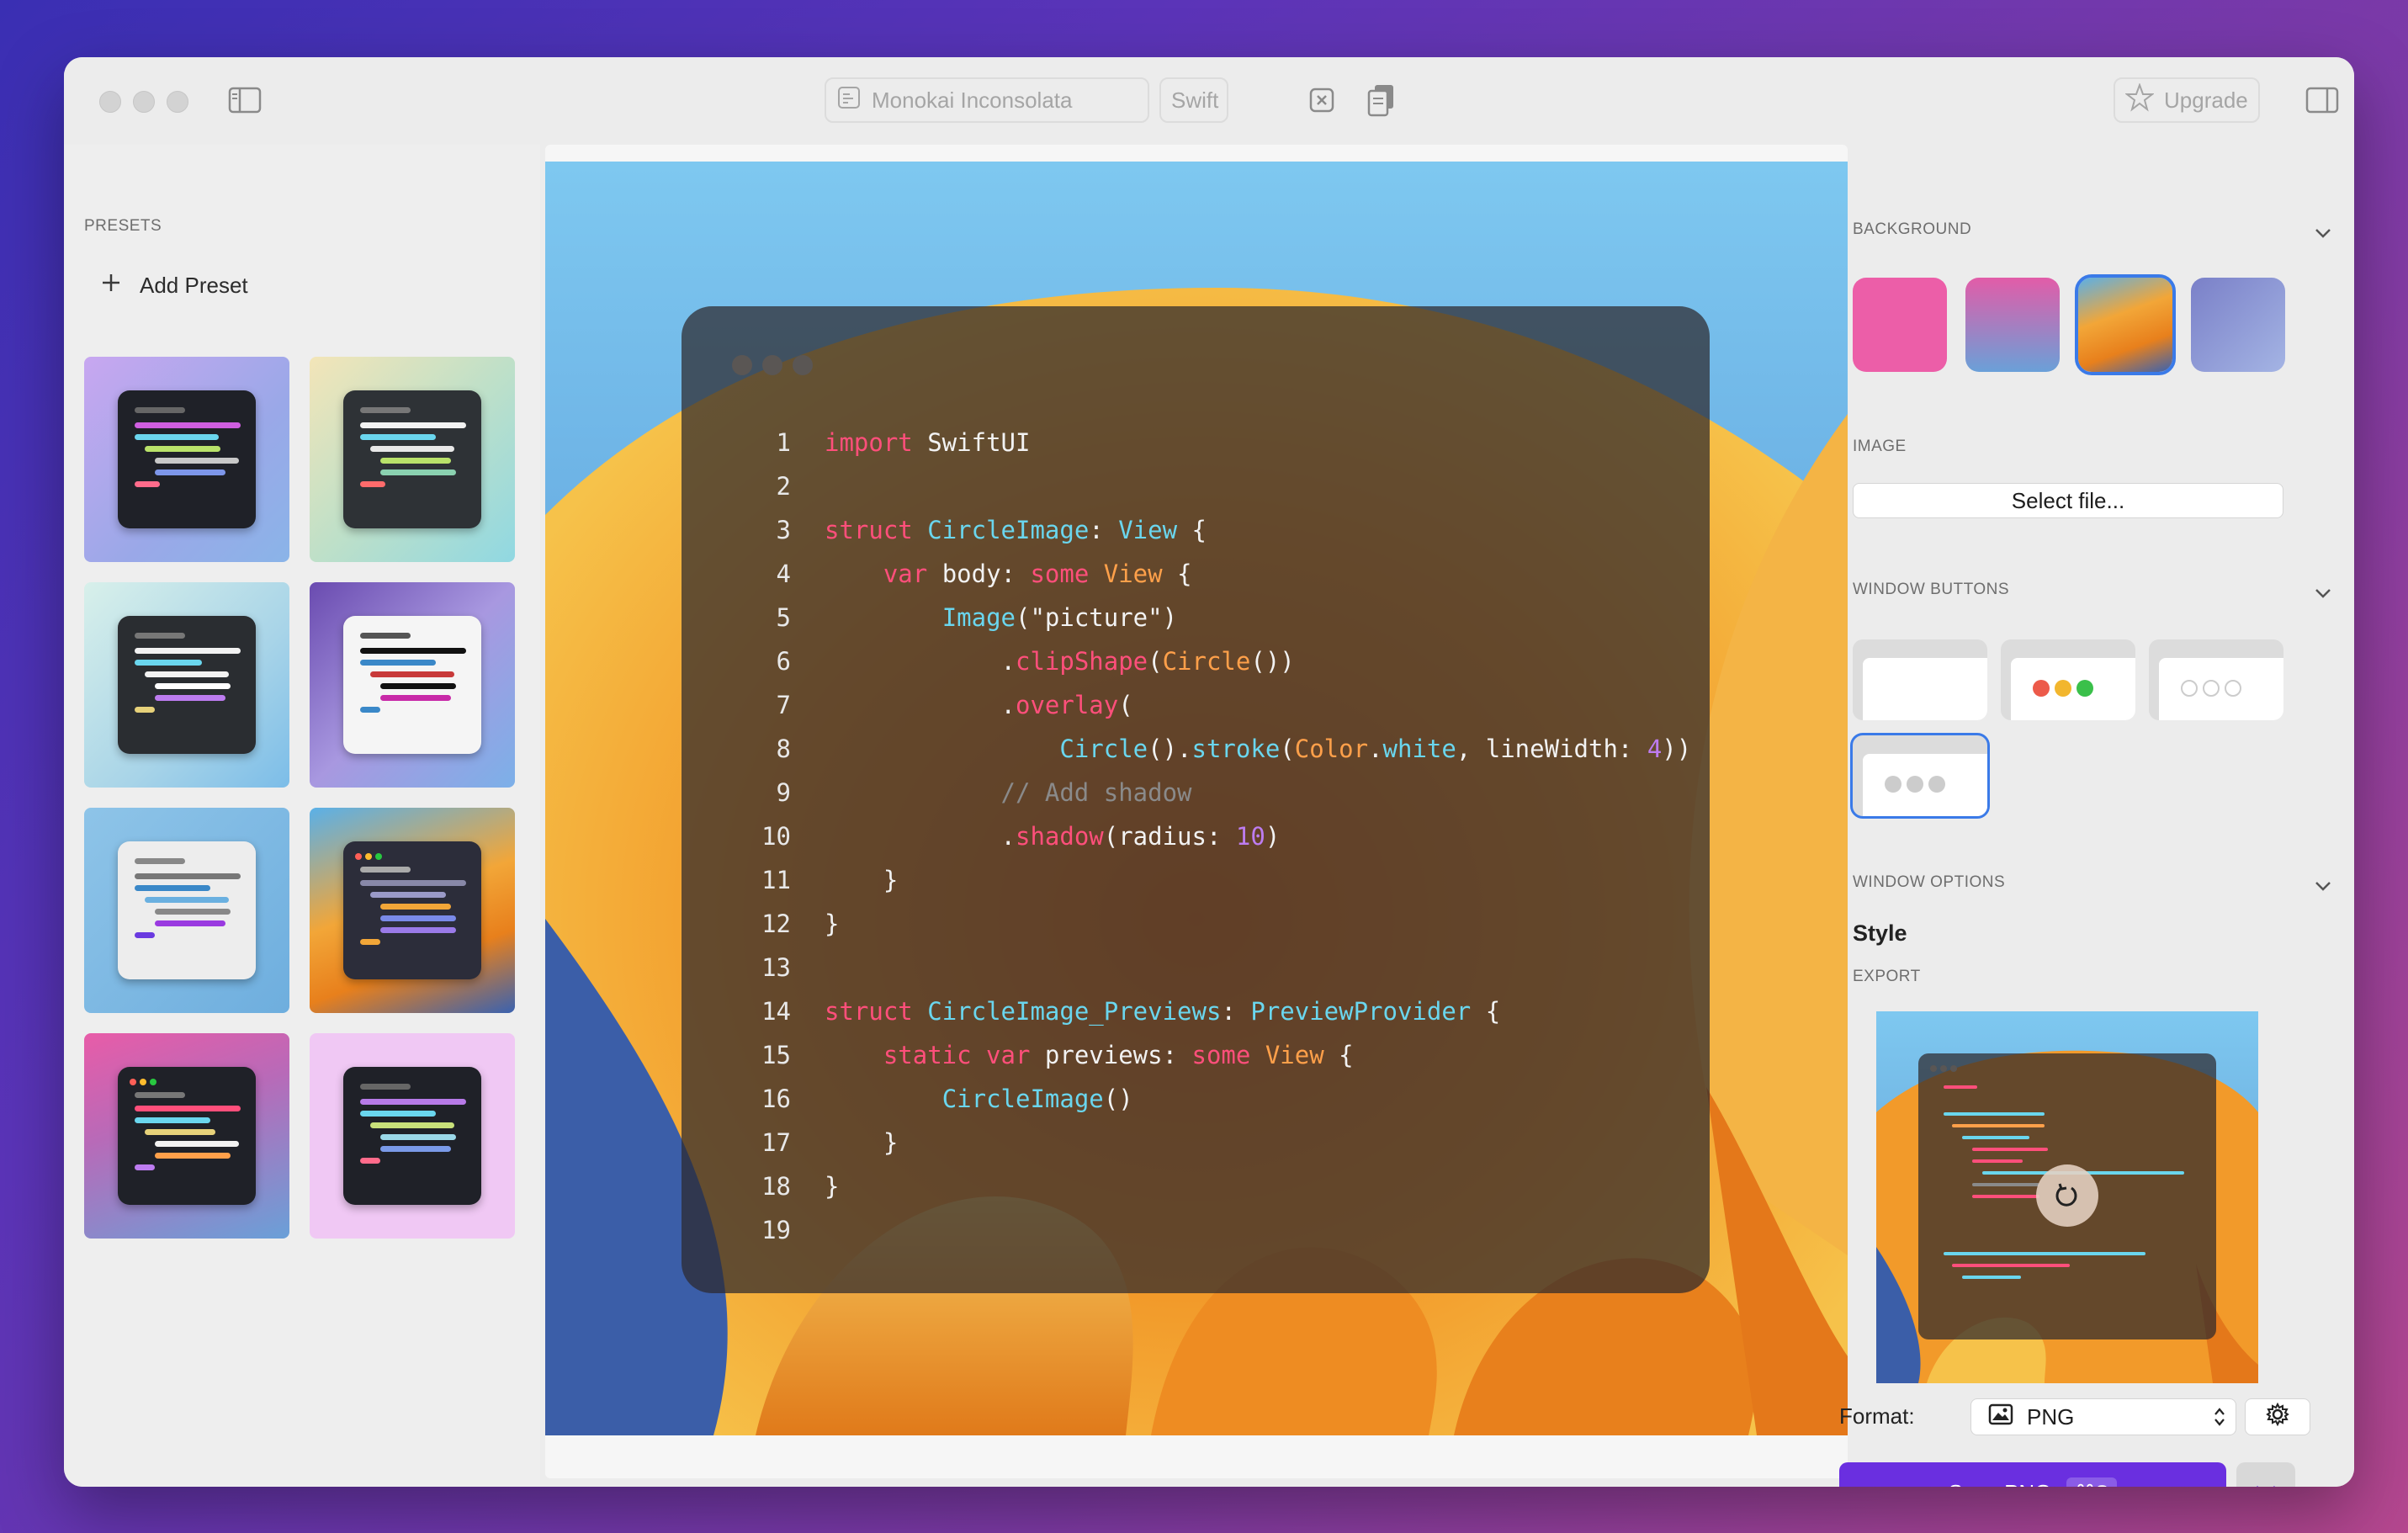 The width and height of the screenshot is (2408, 1533). Describe the element at coordinates (1133, 574) in the screenshot. I see `code-token: View` at that location.